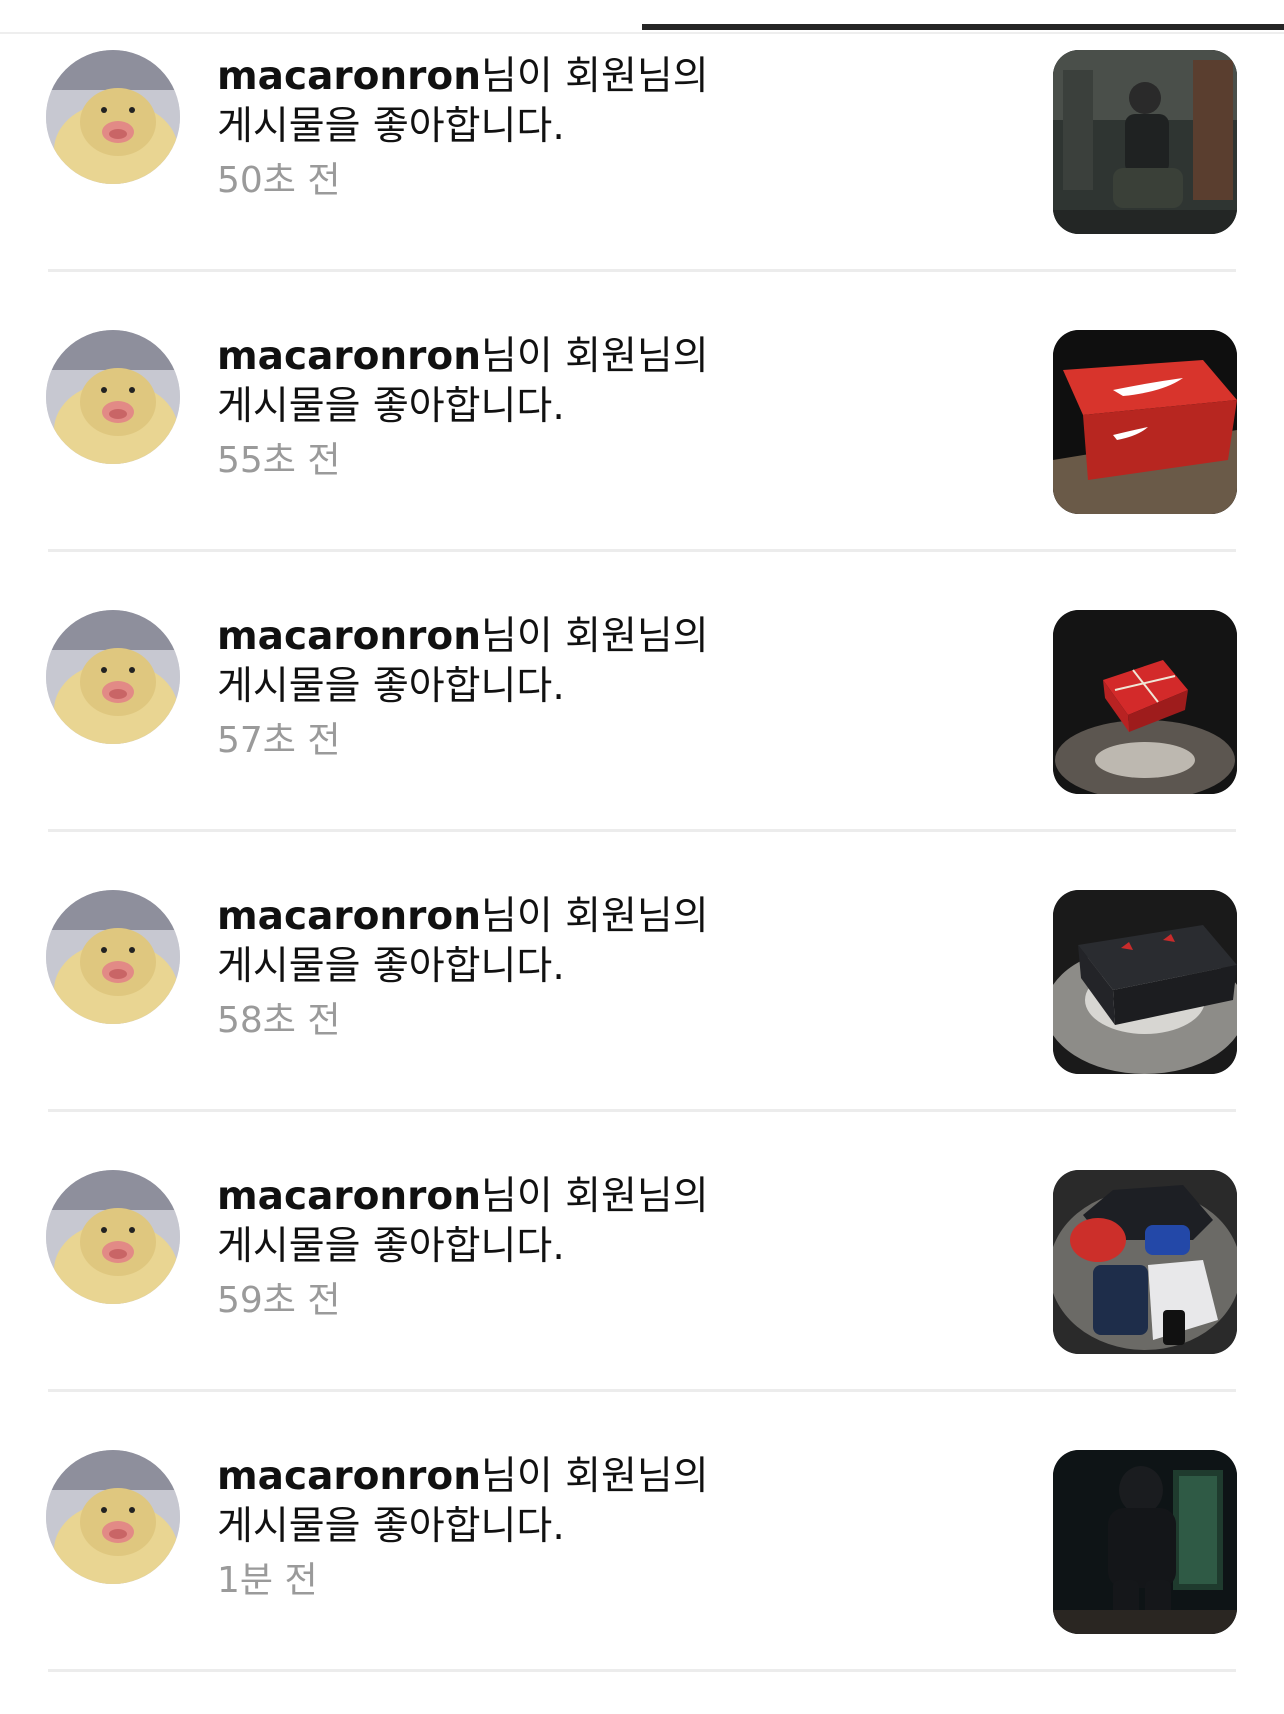 This screenshot has height=1714, width=1284. I want to click on timestamp: 1분 전, so click(267, 1580).